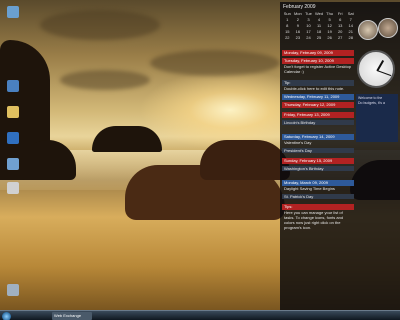  I want to click on agenda-item: Friday, February 13, 2009, so click(318, 116).